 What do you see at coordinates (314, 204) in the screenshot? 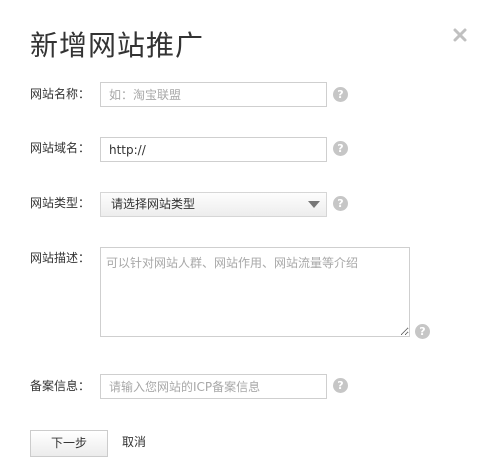
I see `dropdown-arrow-icon` at bounding box center [314, 204].